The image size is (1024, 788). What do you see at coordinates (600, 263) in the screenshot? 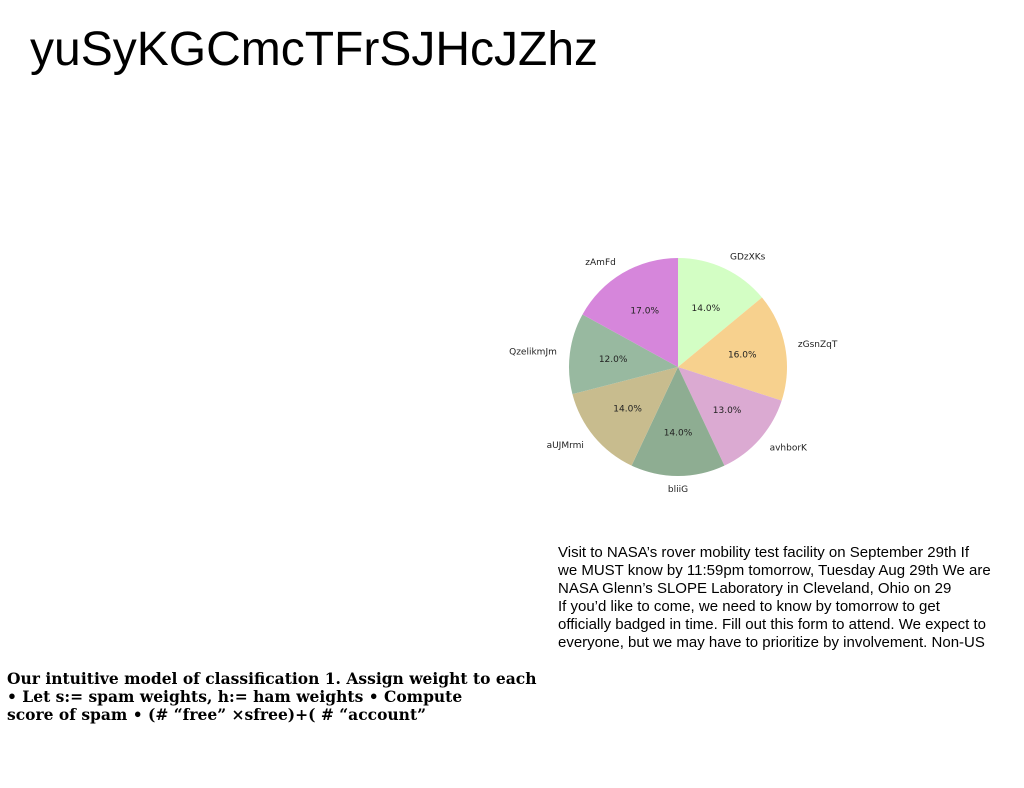
I see `pie-category-label: zAmFd` at bounding box center [600, 263].